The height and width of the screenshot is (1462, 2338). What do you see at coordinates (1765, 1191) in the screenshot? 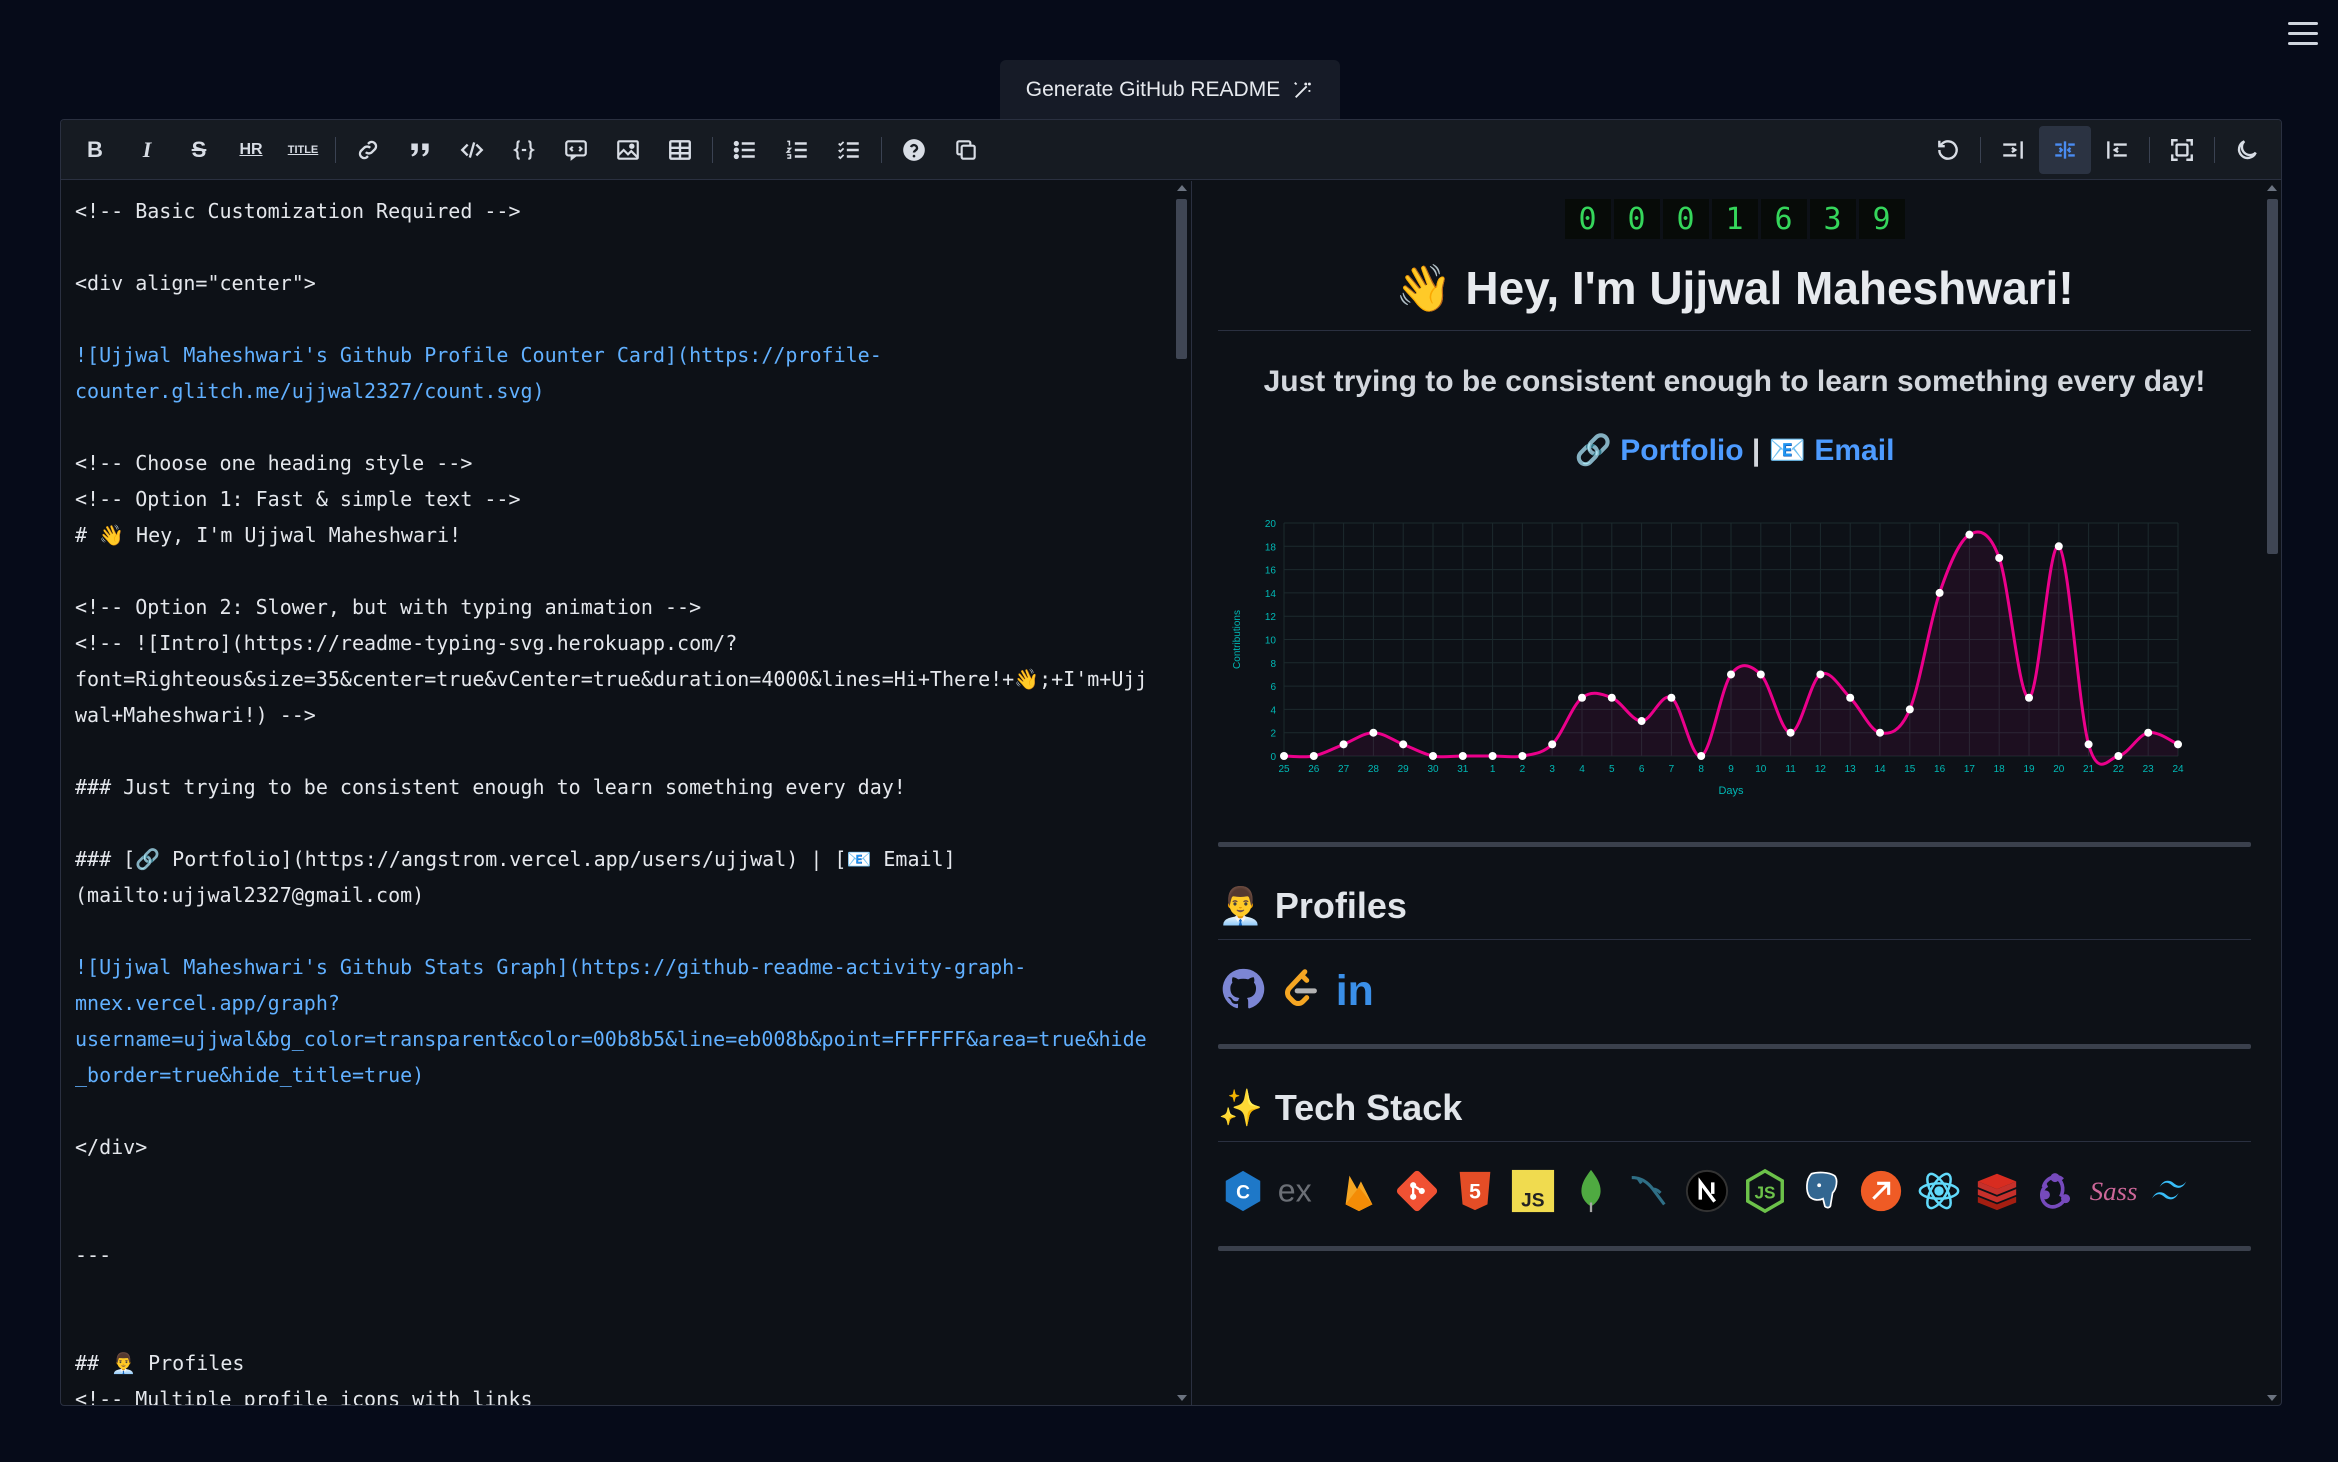
I see `nodejs-icon: JS` at bounding box center [1765, 1191].